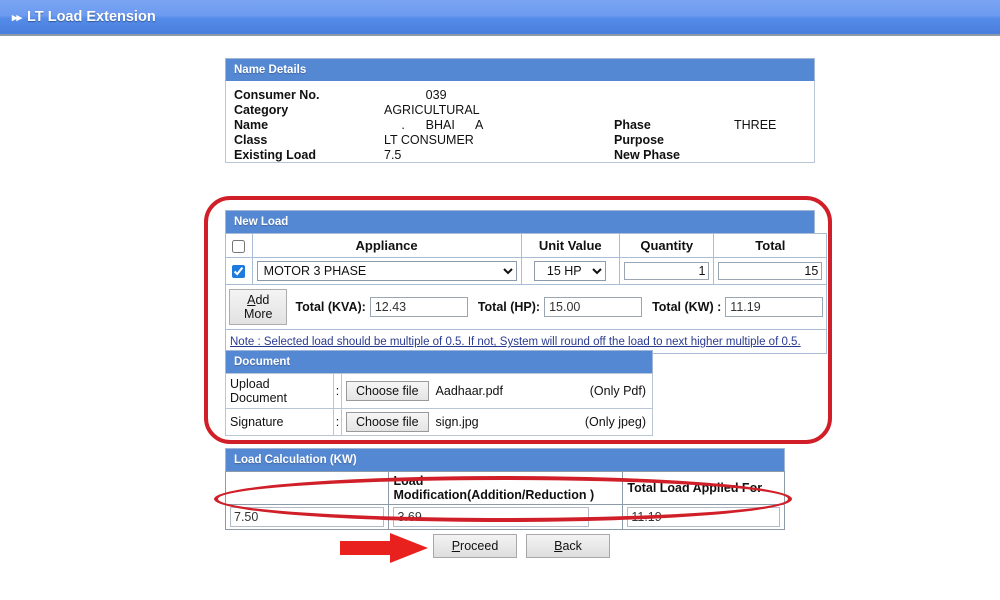 Image resolution: width=1000 pixels, height=600 pixels. I want to click on unit-value-select: 15 HP, so click(570, 271).